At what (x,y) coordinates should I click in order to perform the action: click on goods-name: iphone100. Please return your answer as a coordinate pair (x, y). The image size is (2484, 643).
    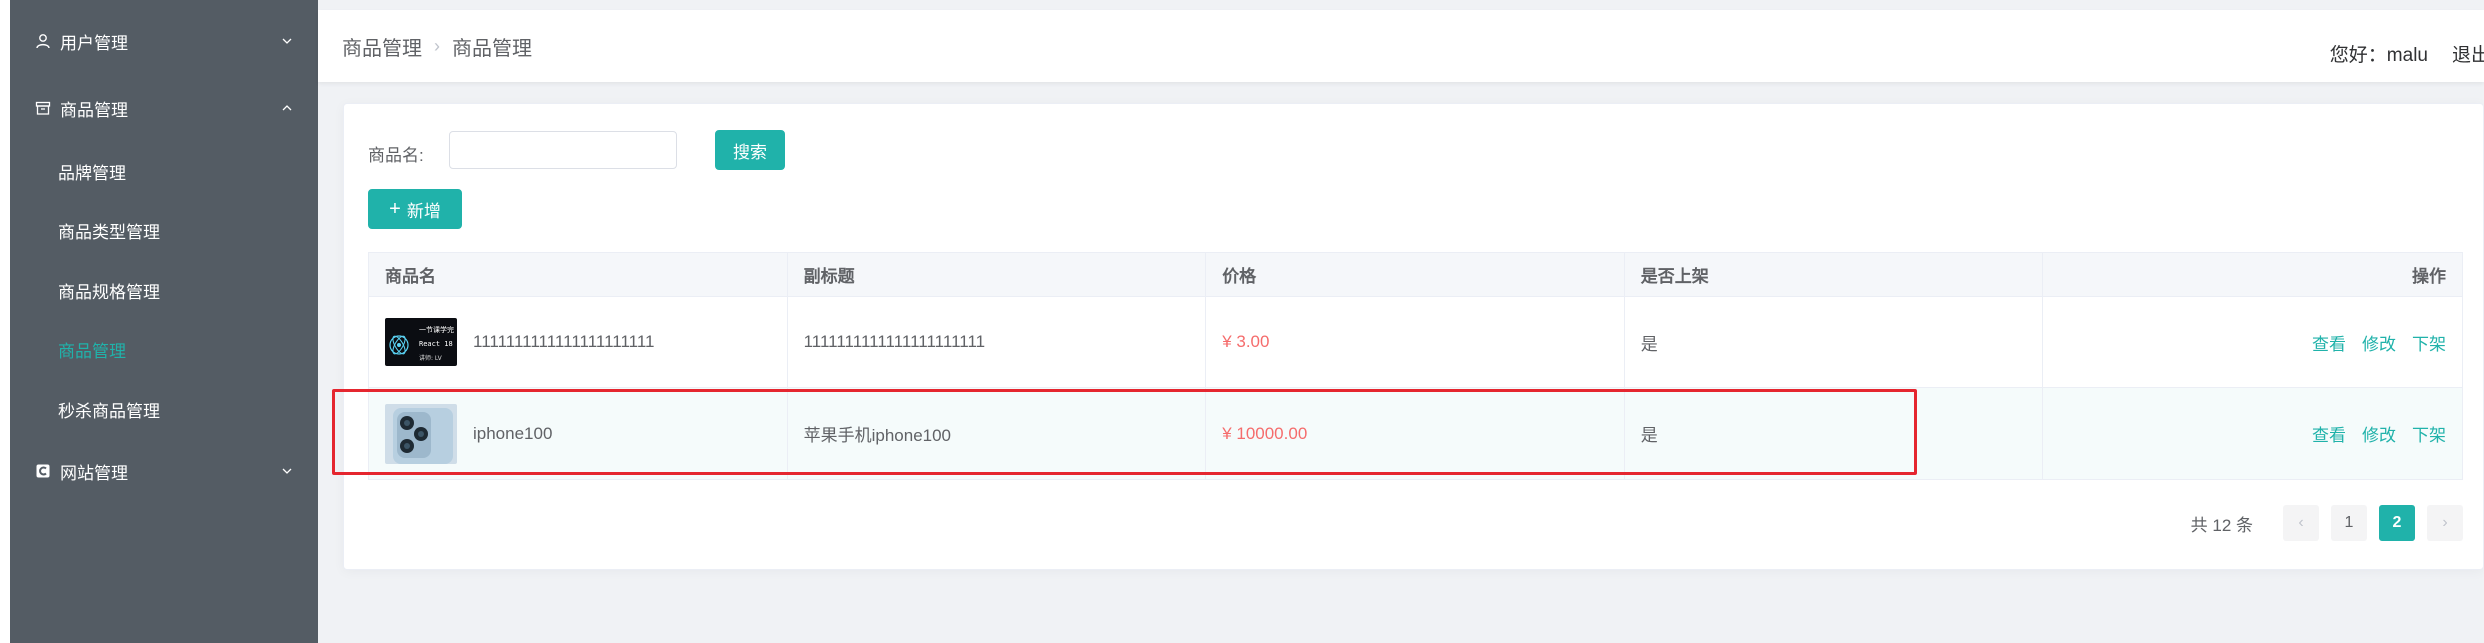
    Looking at the image, I should click on (513, 433).